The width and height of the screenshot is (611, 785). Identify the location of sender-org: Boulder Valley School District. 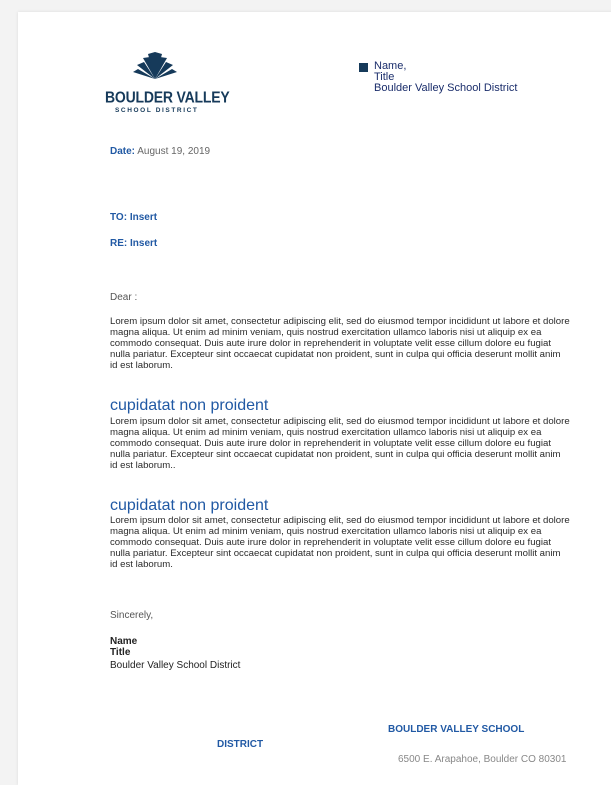
(446, 88).